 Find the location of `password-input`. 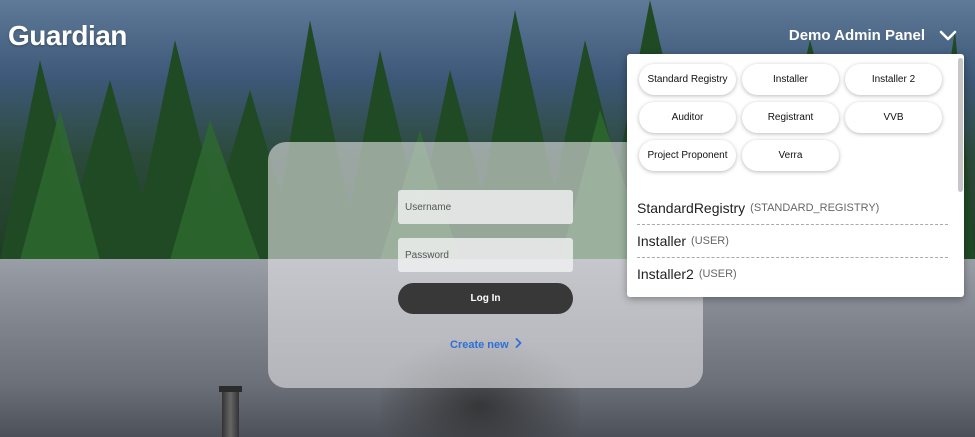

password-input is located at coordinates (485, 255).